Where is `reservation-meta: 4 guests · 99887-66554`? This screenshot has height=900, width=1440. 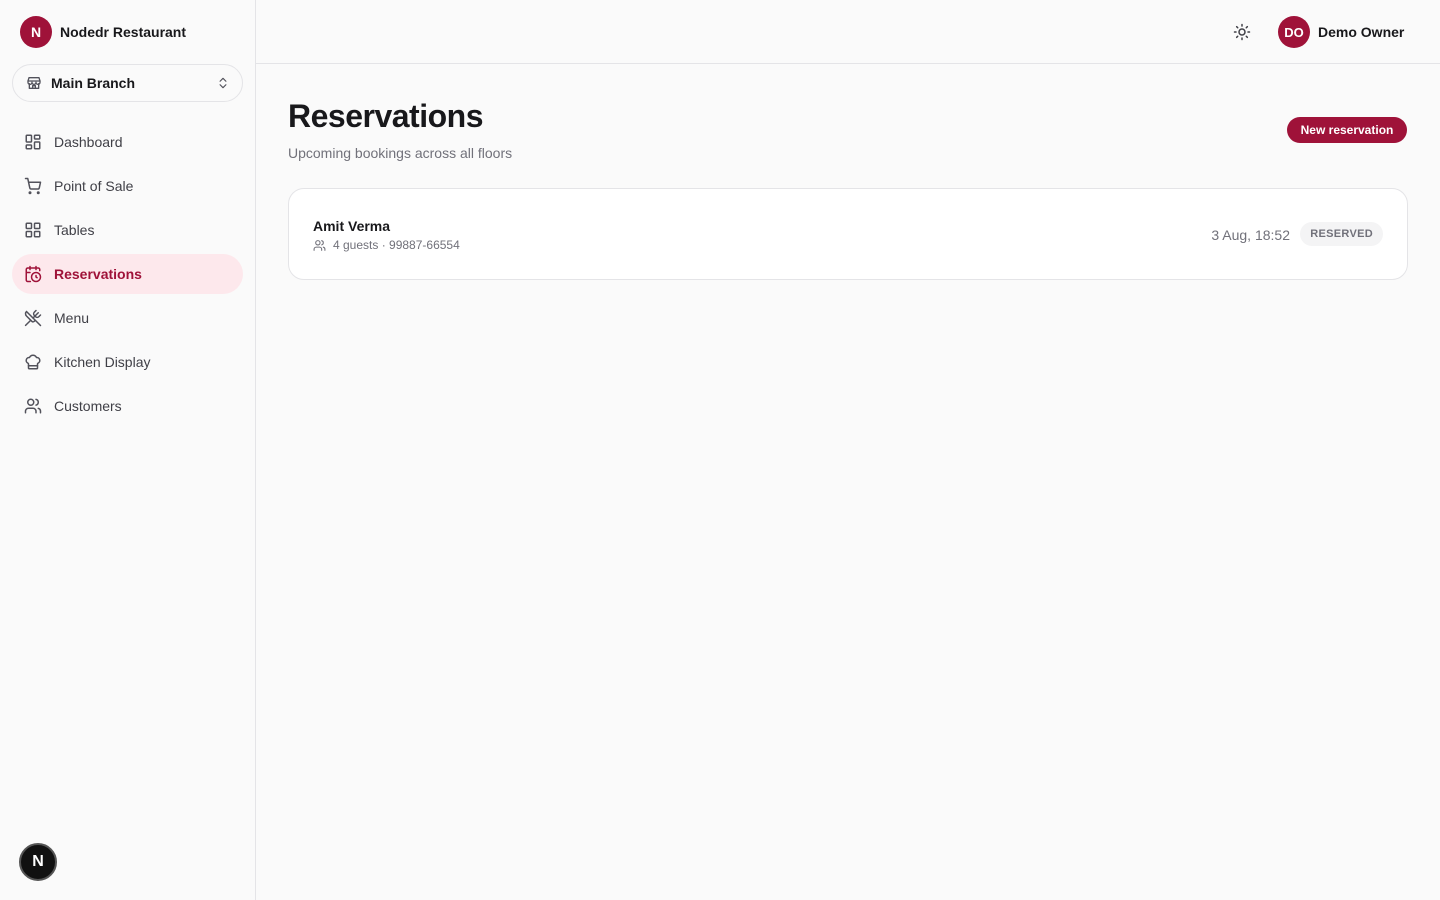 reservation-meta: 4 guests · 99887-66554 is located at coordinates (386, 245).